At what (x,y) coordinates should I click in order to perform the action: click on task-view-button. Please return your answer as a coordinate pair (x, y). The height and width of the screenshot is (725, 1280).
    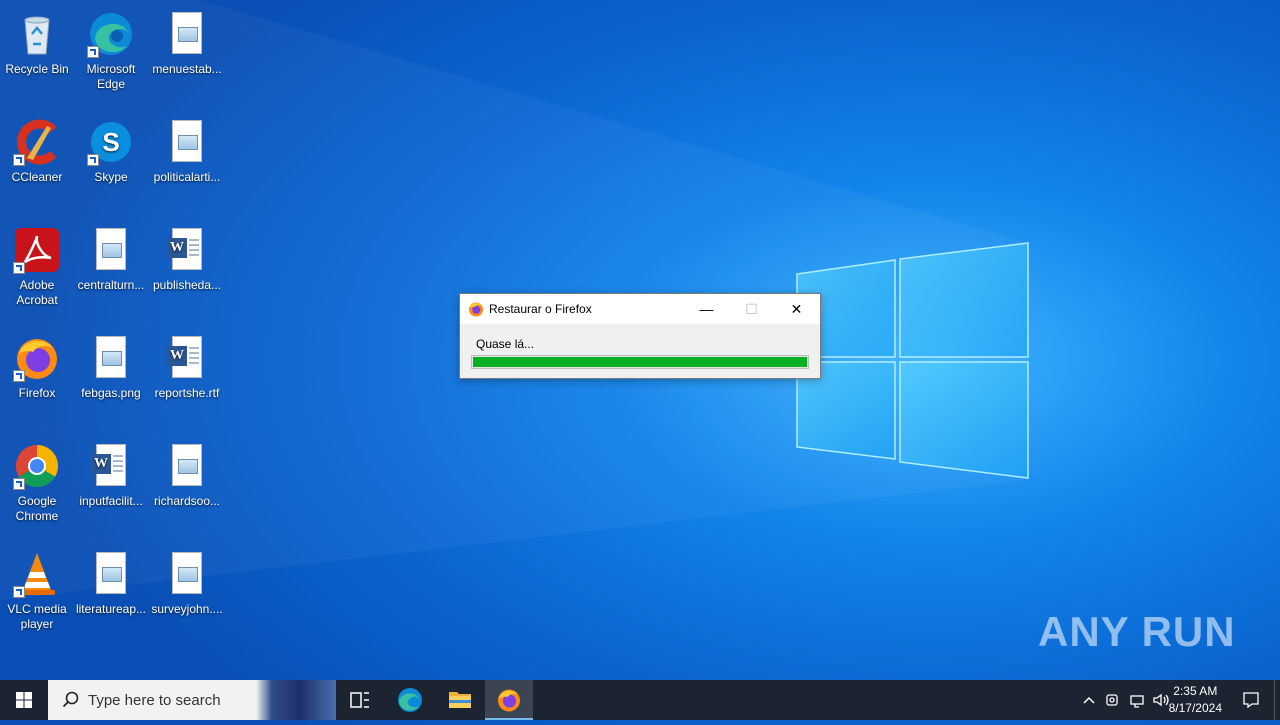
    Looking at the image, I should click on (360, 700).